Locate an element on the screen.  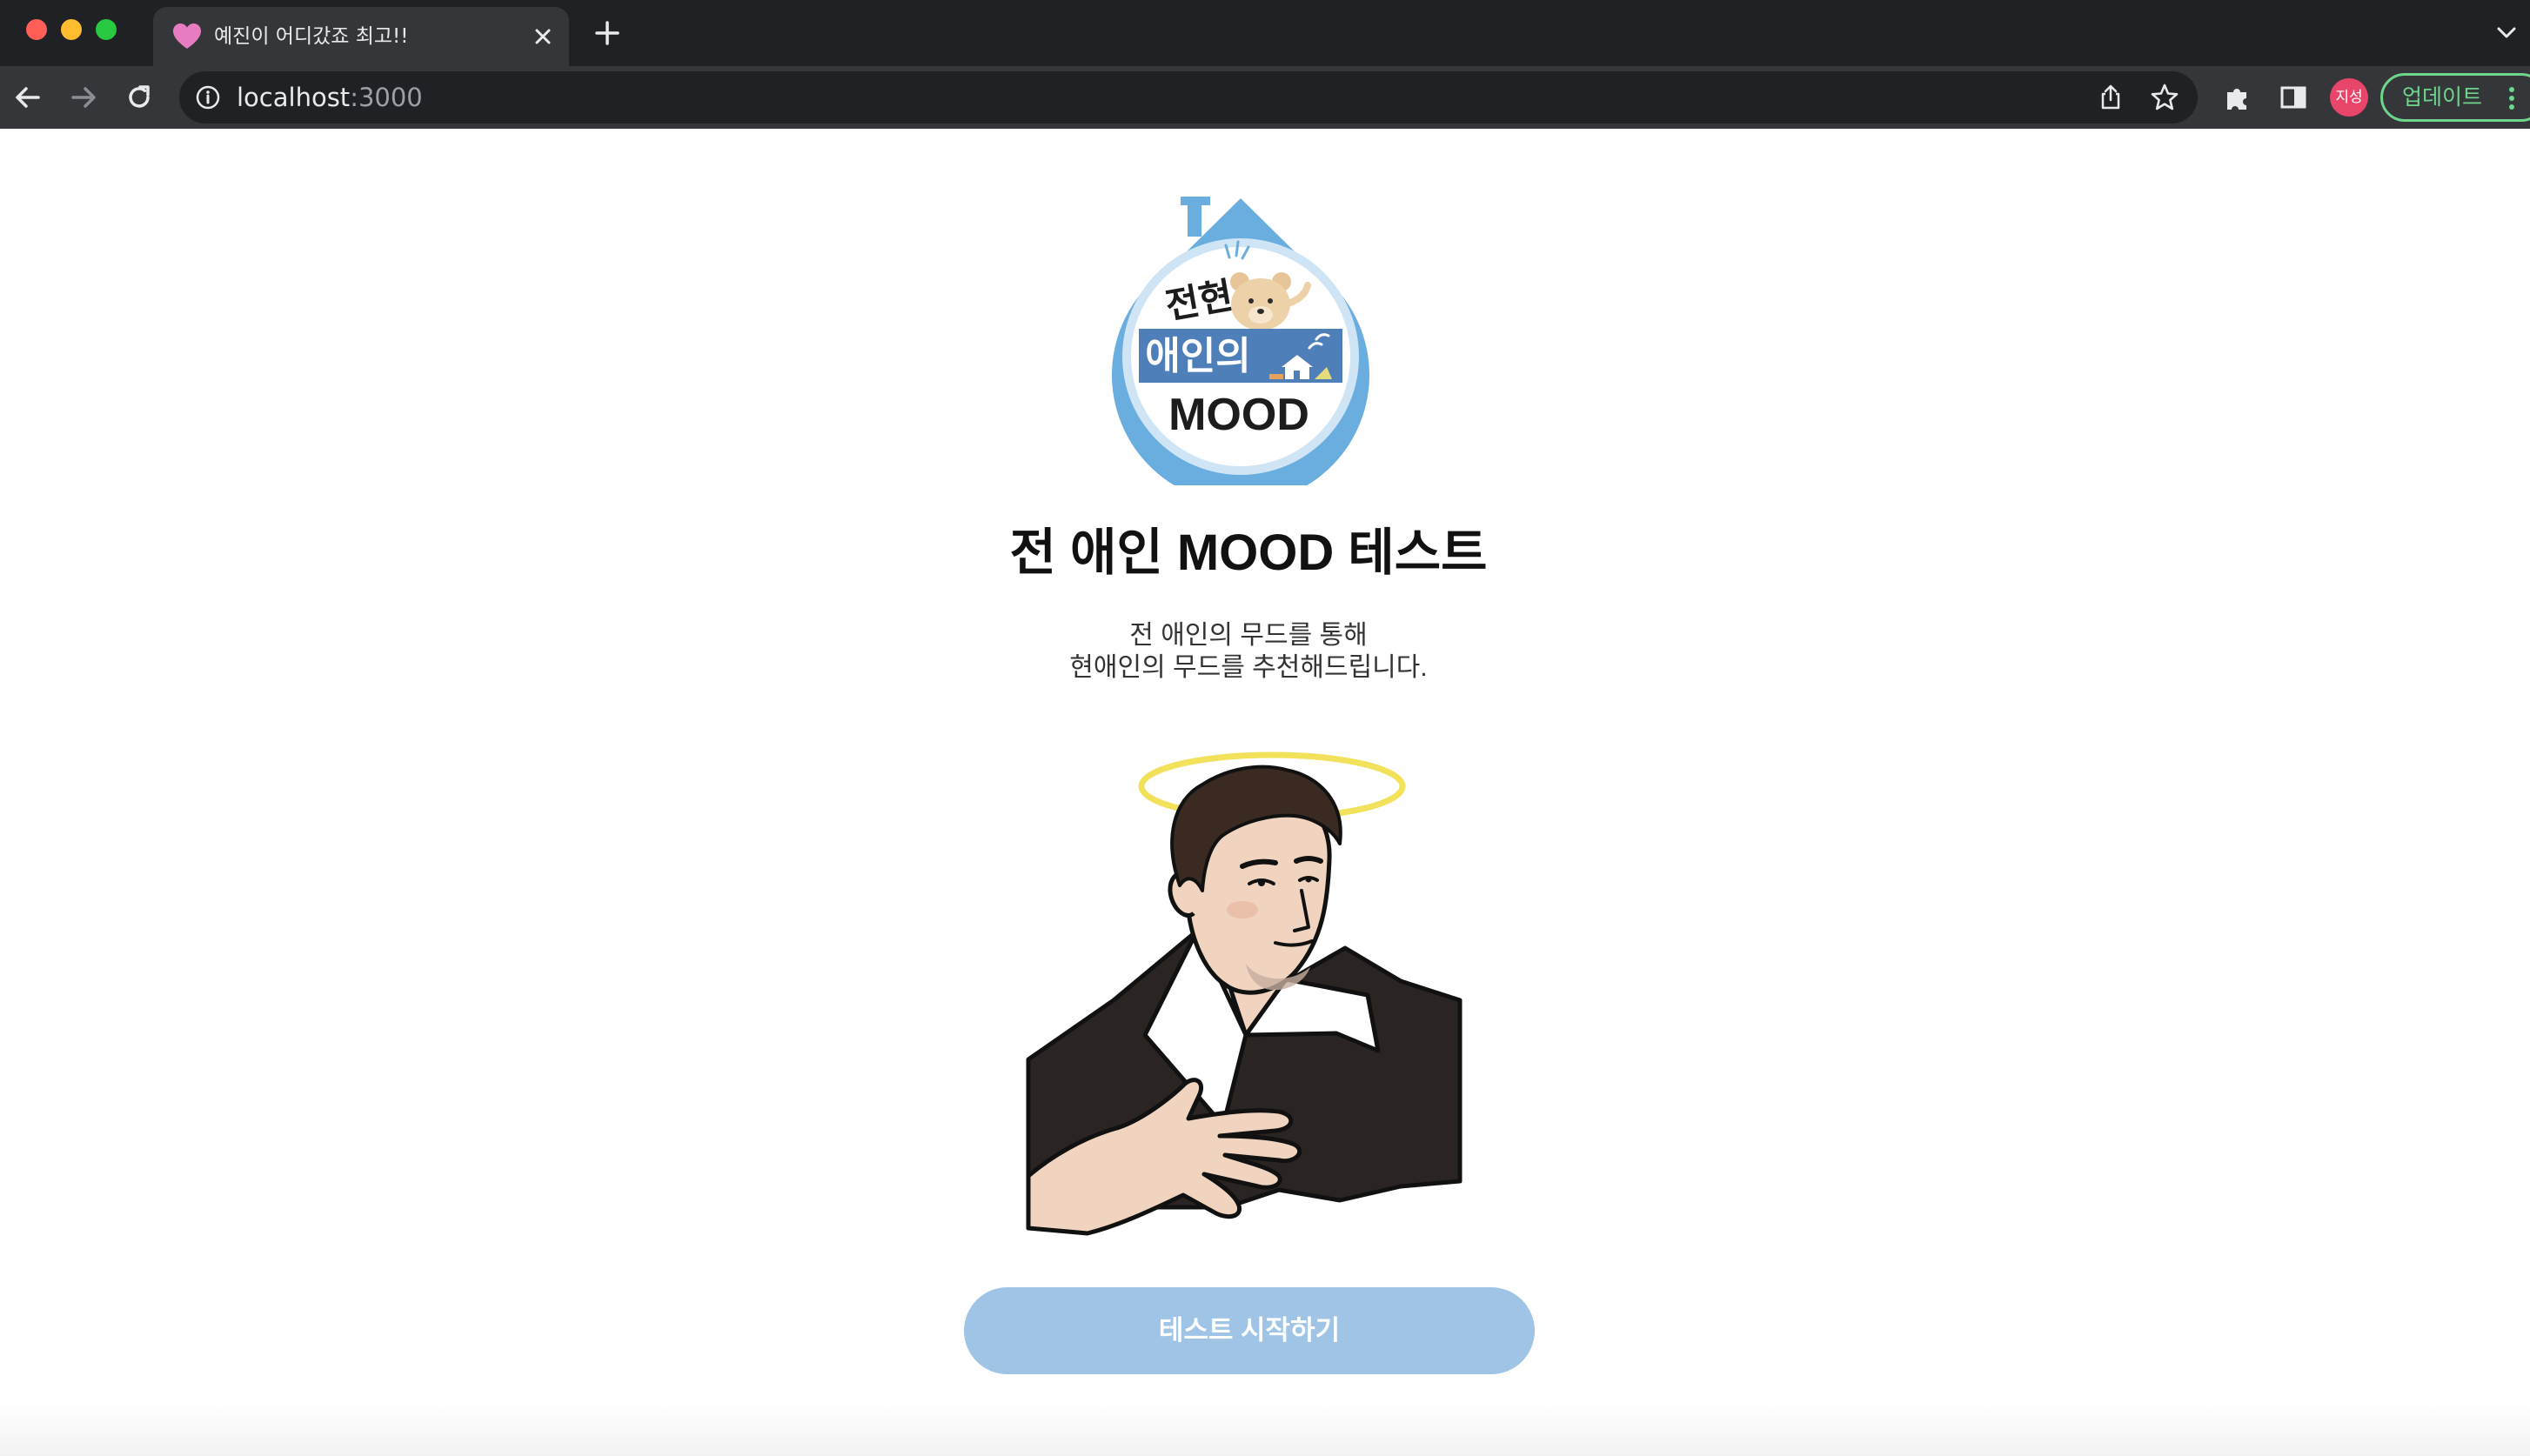
extensions-puzzle-icon is located at coordinates (2237, 97).